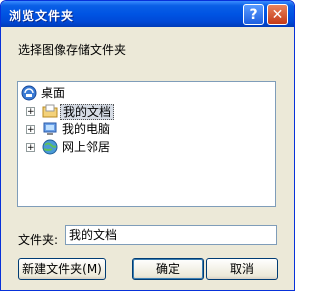 This screenshot has width=320, height=291. I want to click on tree-item-my-documents: + 我的文档, so click(146, 111).